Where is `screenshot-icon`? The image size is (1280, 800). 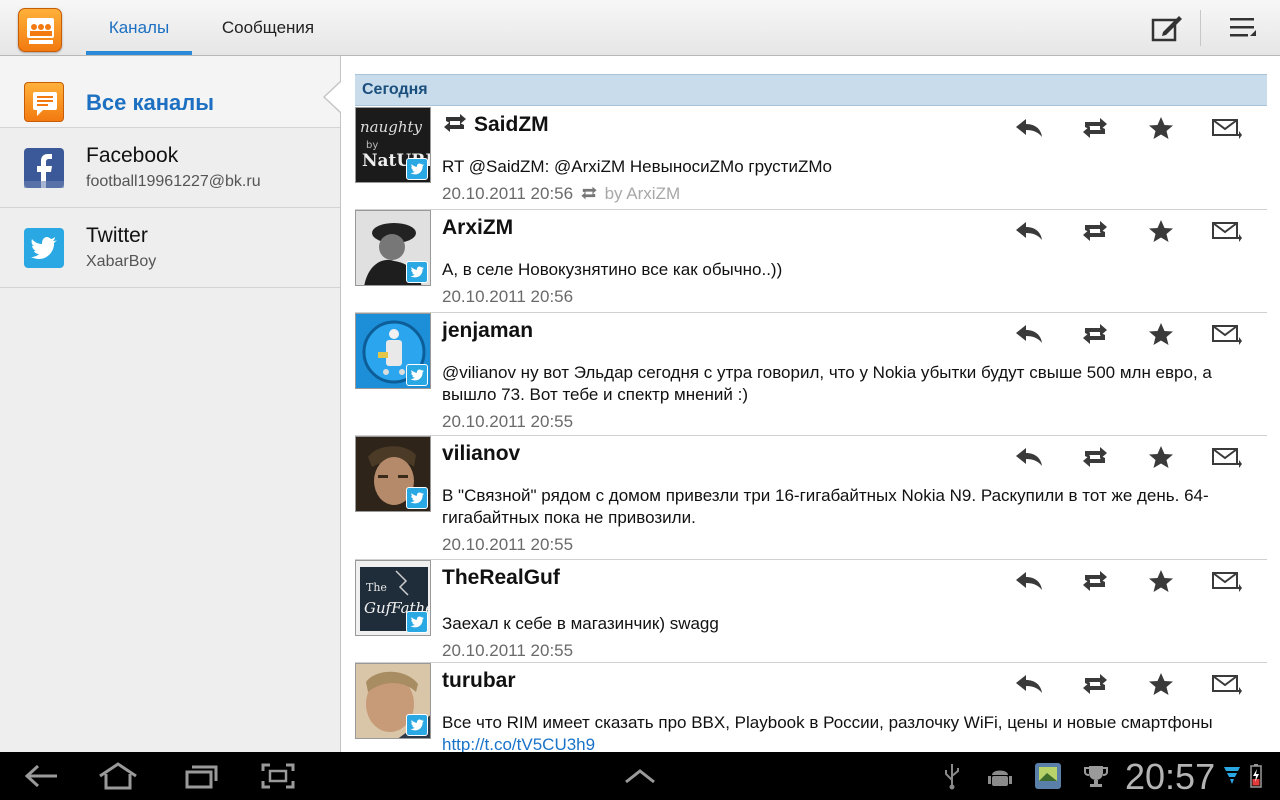 screenshot-icon is located at coordinates (278, 776).